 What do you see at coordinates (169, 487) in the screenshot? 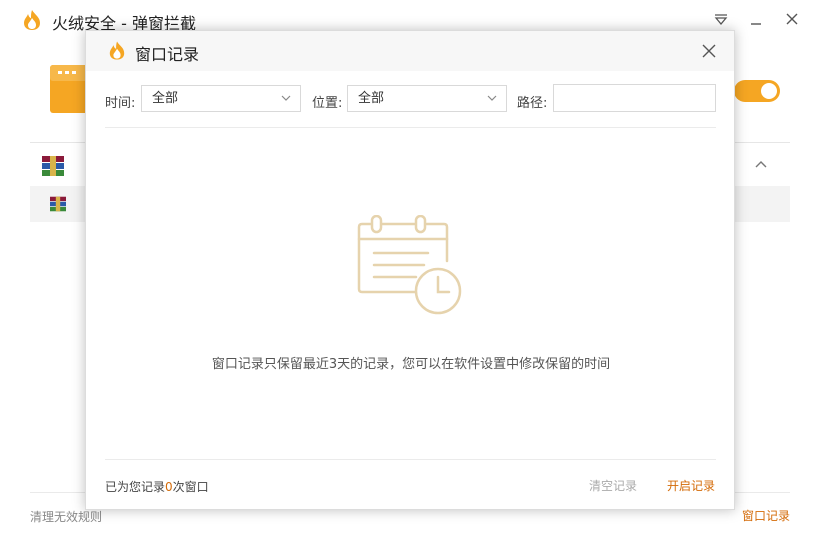
I see `record-count: 0` at bounding box center [169, 487].